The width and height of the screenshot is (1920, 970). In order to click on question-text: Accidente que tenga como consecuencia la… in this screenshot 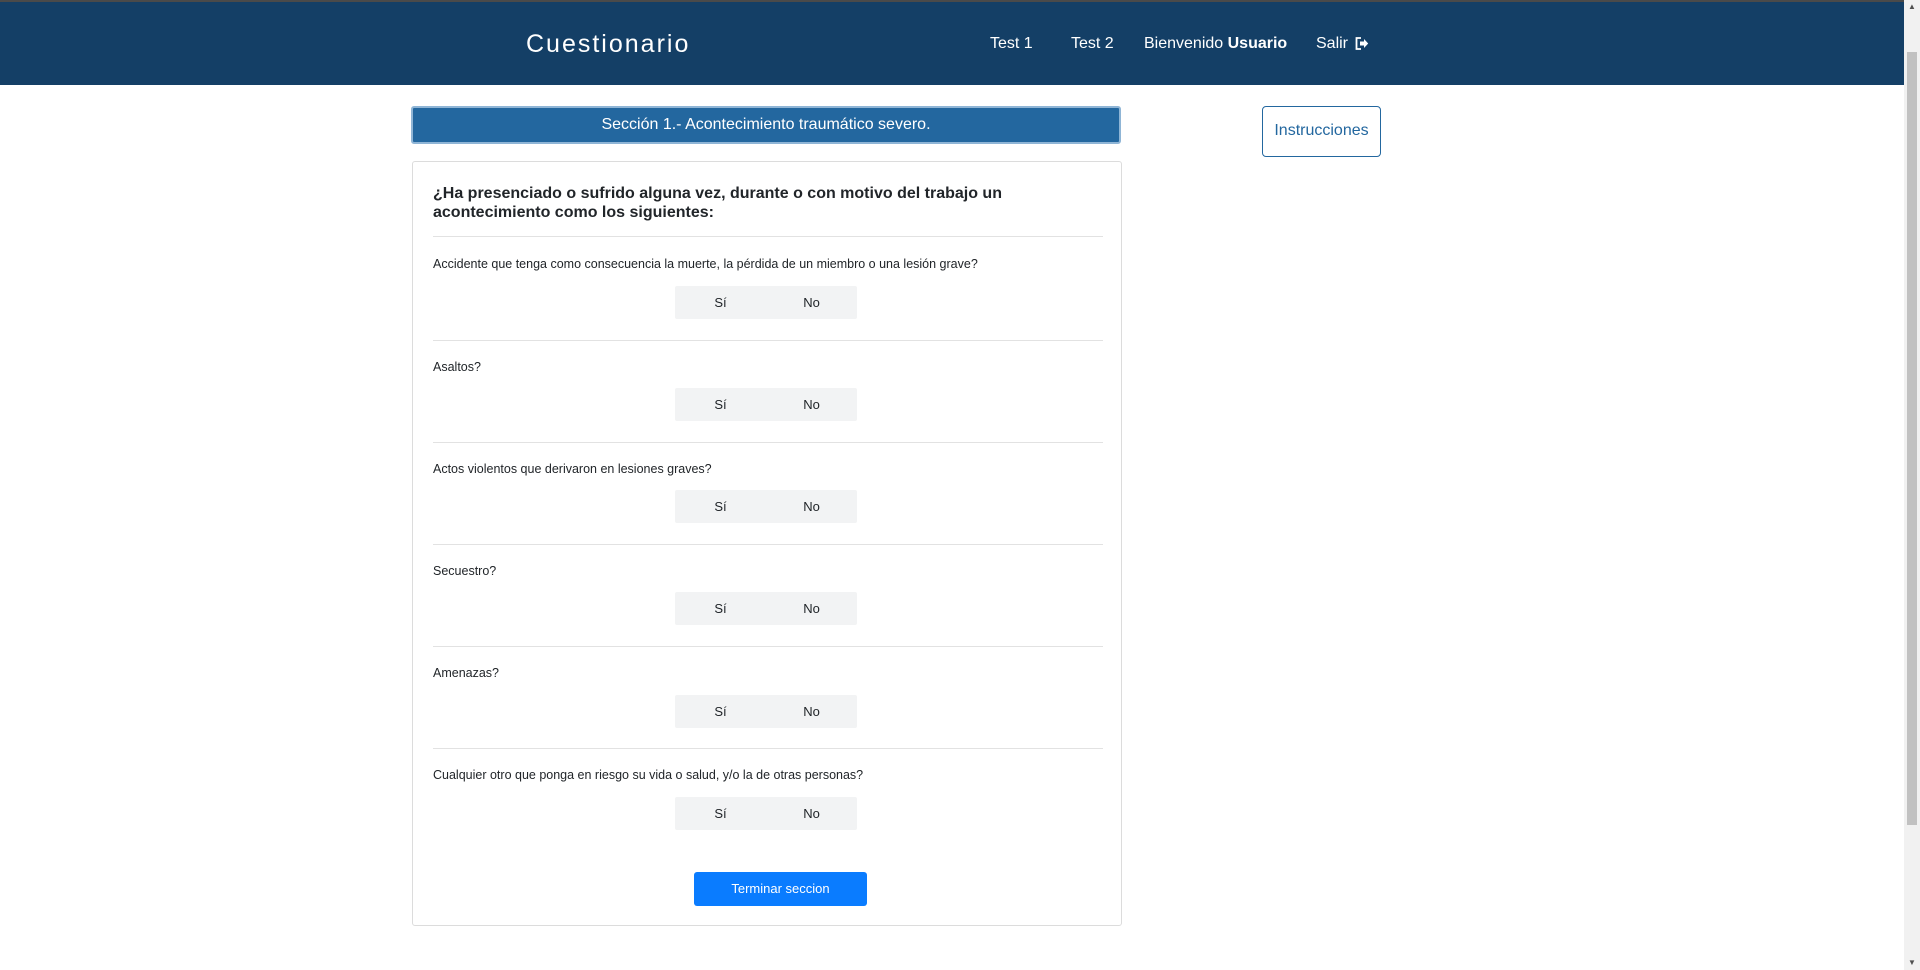, I will do `click(705, 264)`.